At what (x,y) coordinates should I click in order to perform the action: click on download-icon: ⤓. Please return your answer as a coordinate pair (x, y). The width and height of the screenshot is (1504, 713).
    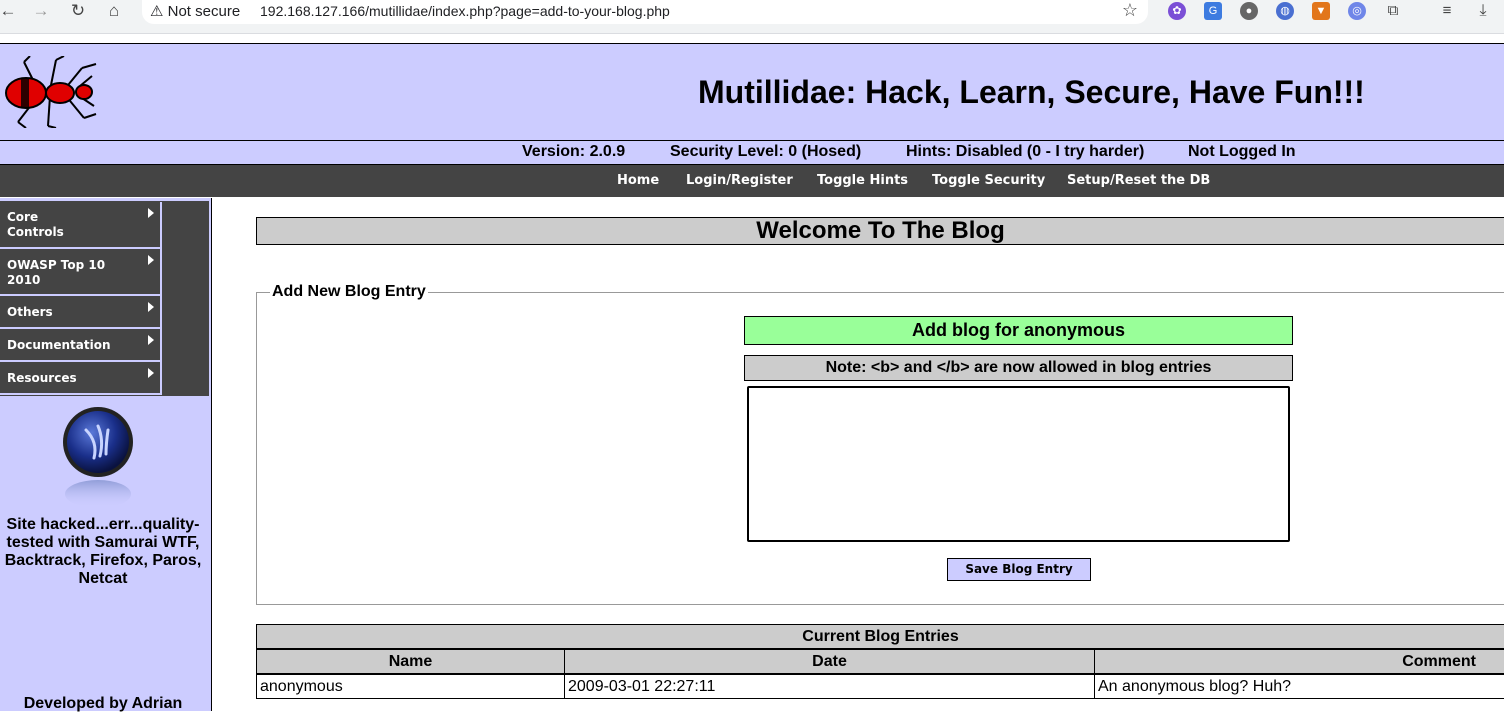
    Looking at the image, I should click on (1483, 11).